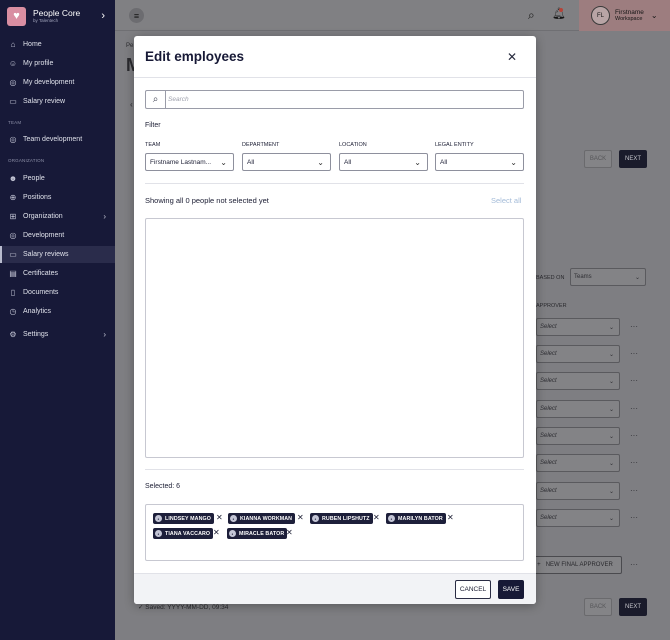  I want to click on sidebar-item-development: ◎ Development, so click(57, 235).